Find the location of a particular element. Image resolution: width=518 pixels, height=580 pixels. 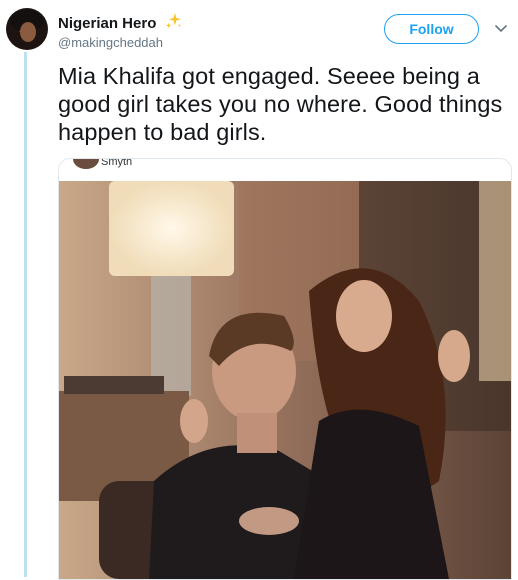

avatar-face is located at coordinates (28, 32).